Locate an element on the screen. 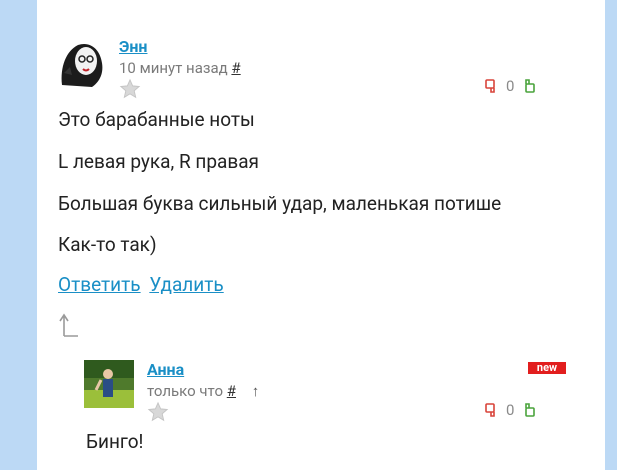  delete-link: Удалить is located at coordinates (186, 284).